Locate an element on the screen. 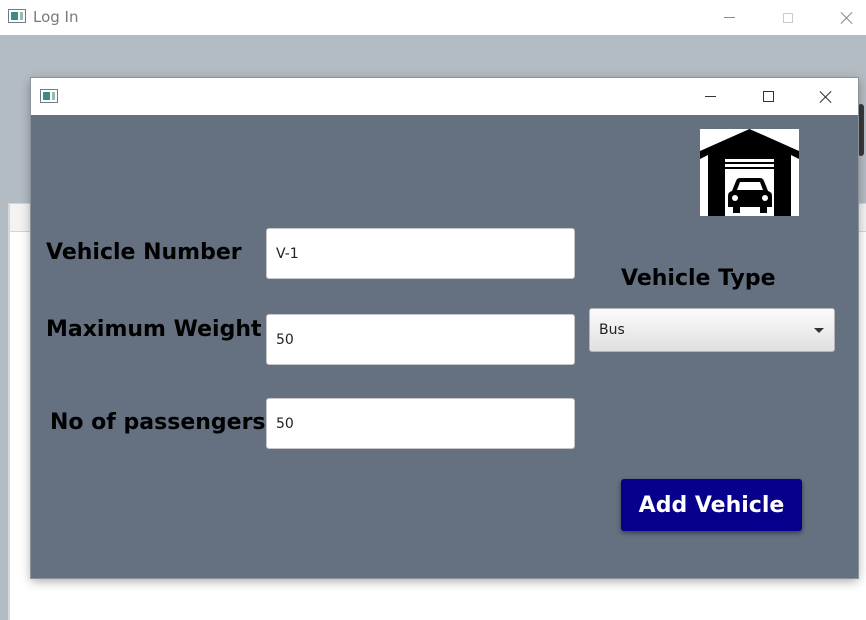  dialog-close-button is located at coordinates (826, 96).